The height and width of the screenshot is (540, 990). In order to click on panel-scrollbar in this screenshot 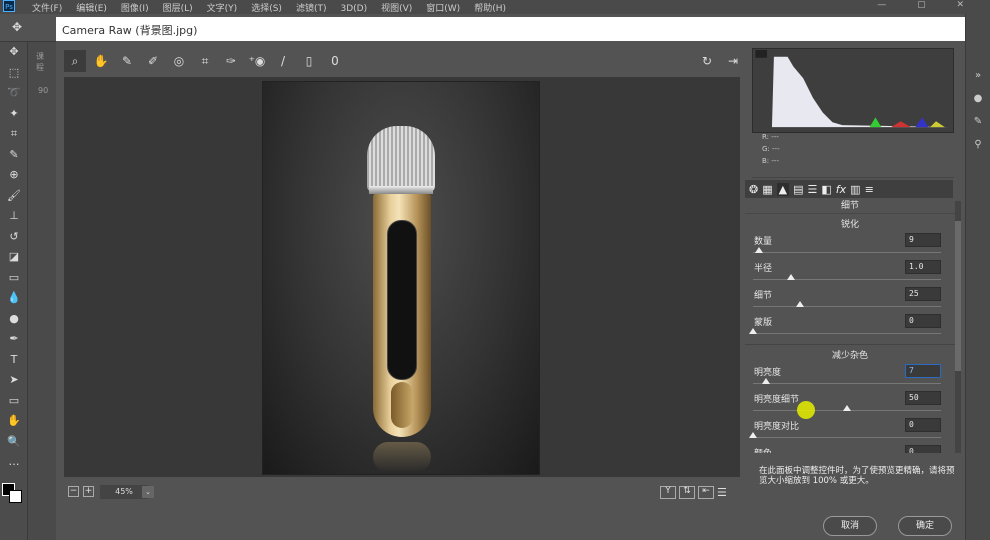, I will do `click(958, 327)`.